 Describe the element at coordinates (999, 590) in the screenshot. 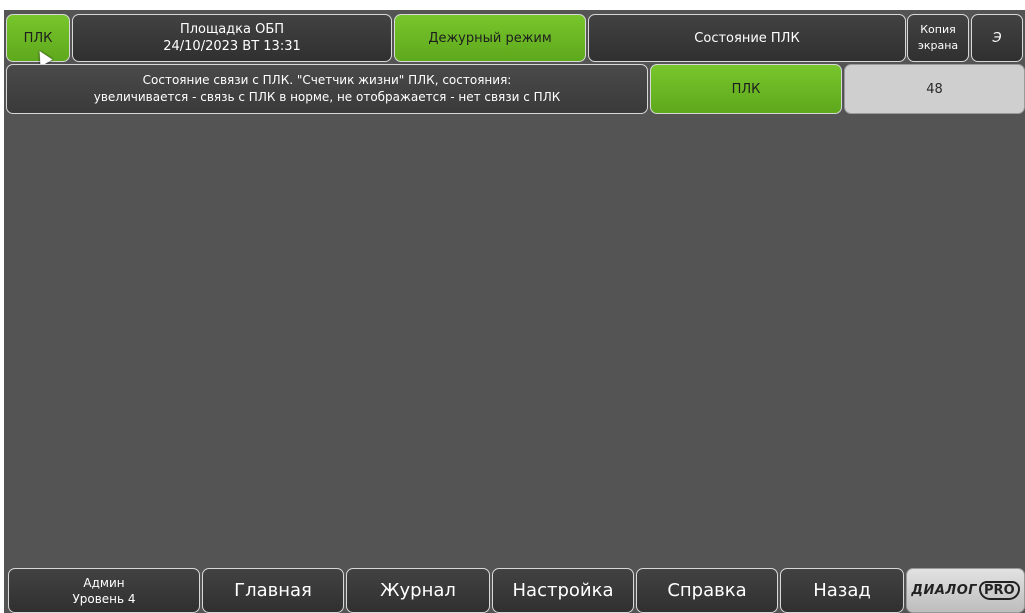

I see `logo-pro: PRO` at that location.